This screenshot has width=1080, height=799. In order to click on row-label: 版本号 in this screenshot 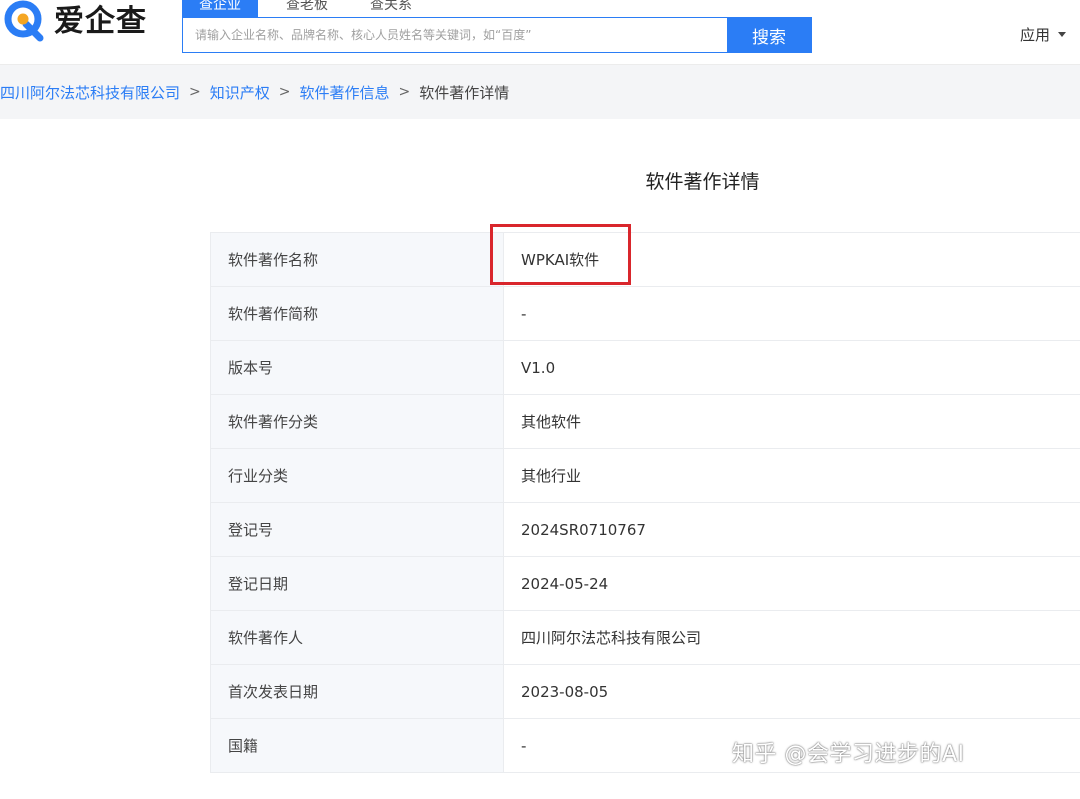, I will do `click(357, 367)`.